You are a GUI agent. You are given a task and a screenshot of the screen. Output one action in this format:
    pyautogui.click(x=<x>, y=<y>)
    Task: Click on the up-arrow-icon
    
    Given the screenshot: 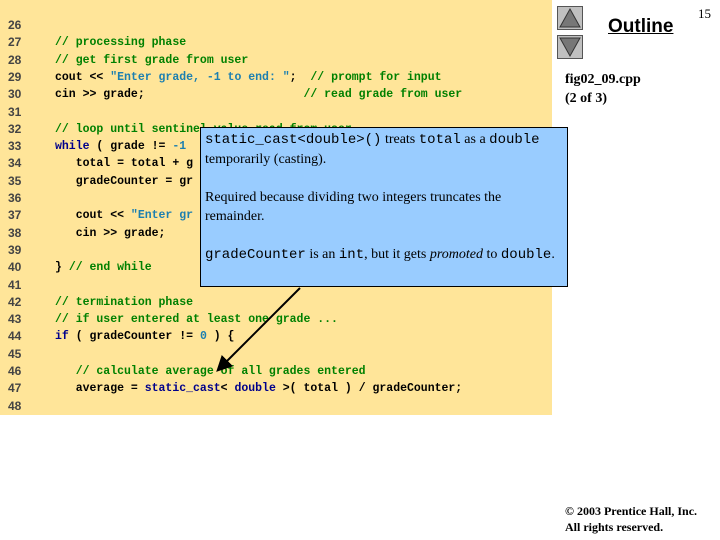 What is the action you would take?
    pyautogui.click(x=570, y=17)
    